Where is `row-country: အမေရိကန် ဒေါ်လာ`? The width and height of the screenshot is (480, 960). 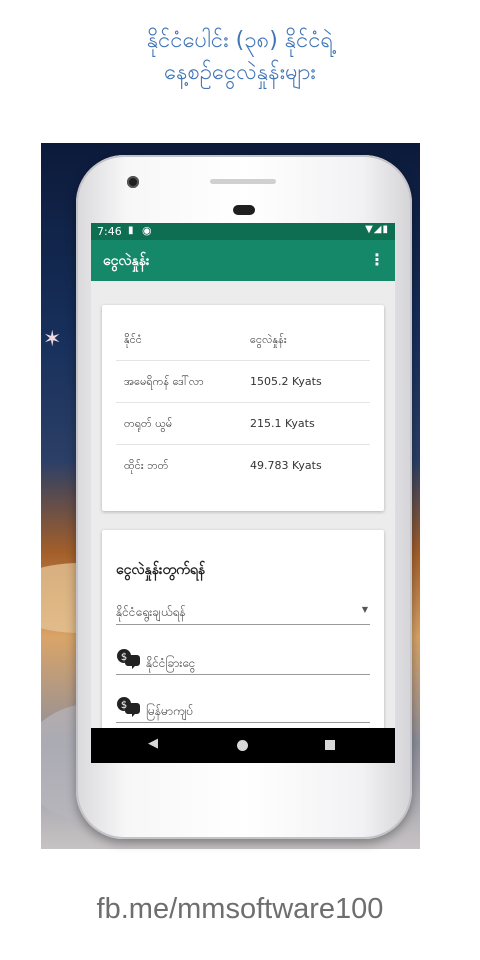
row-country: အမေရိကန် ဒေါ်လာ is located at coordinates (164, 381).